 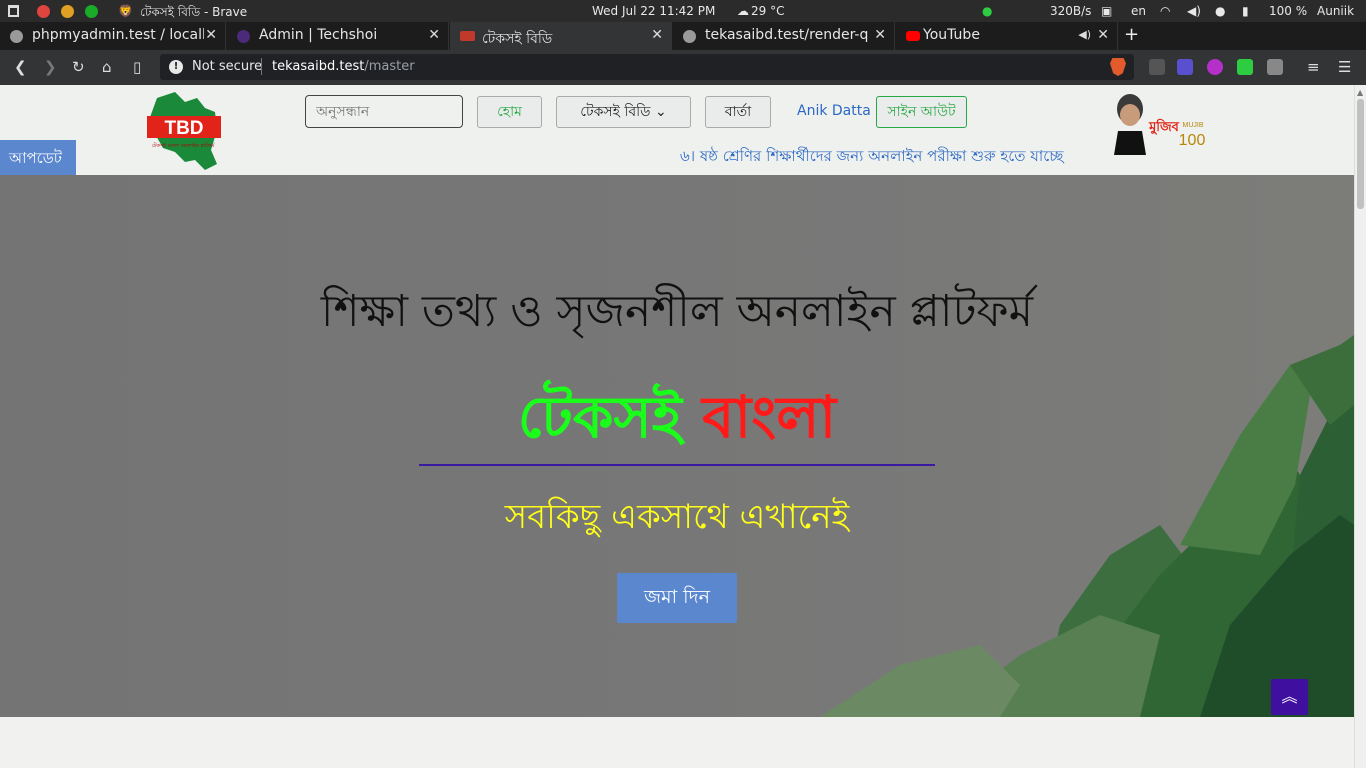 I want to click on tab-render-question: tekasaibd.test/render-que ✕, so click(x=784, y=36).